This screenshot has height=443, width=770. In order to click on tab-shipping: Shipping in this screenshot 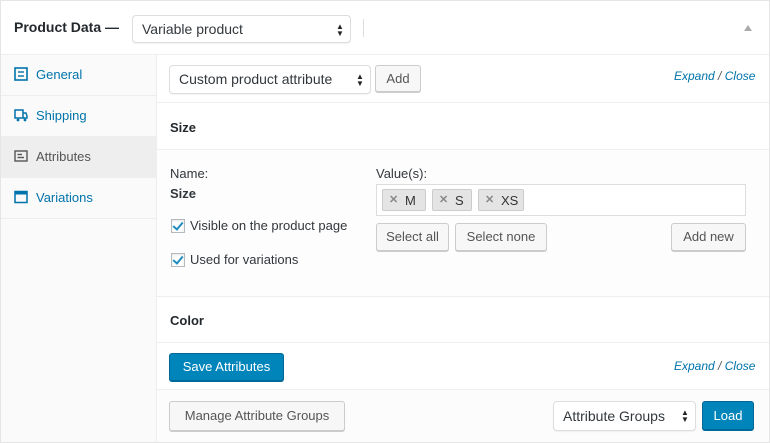, I will do `click(78, 116)`.